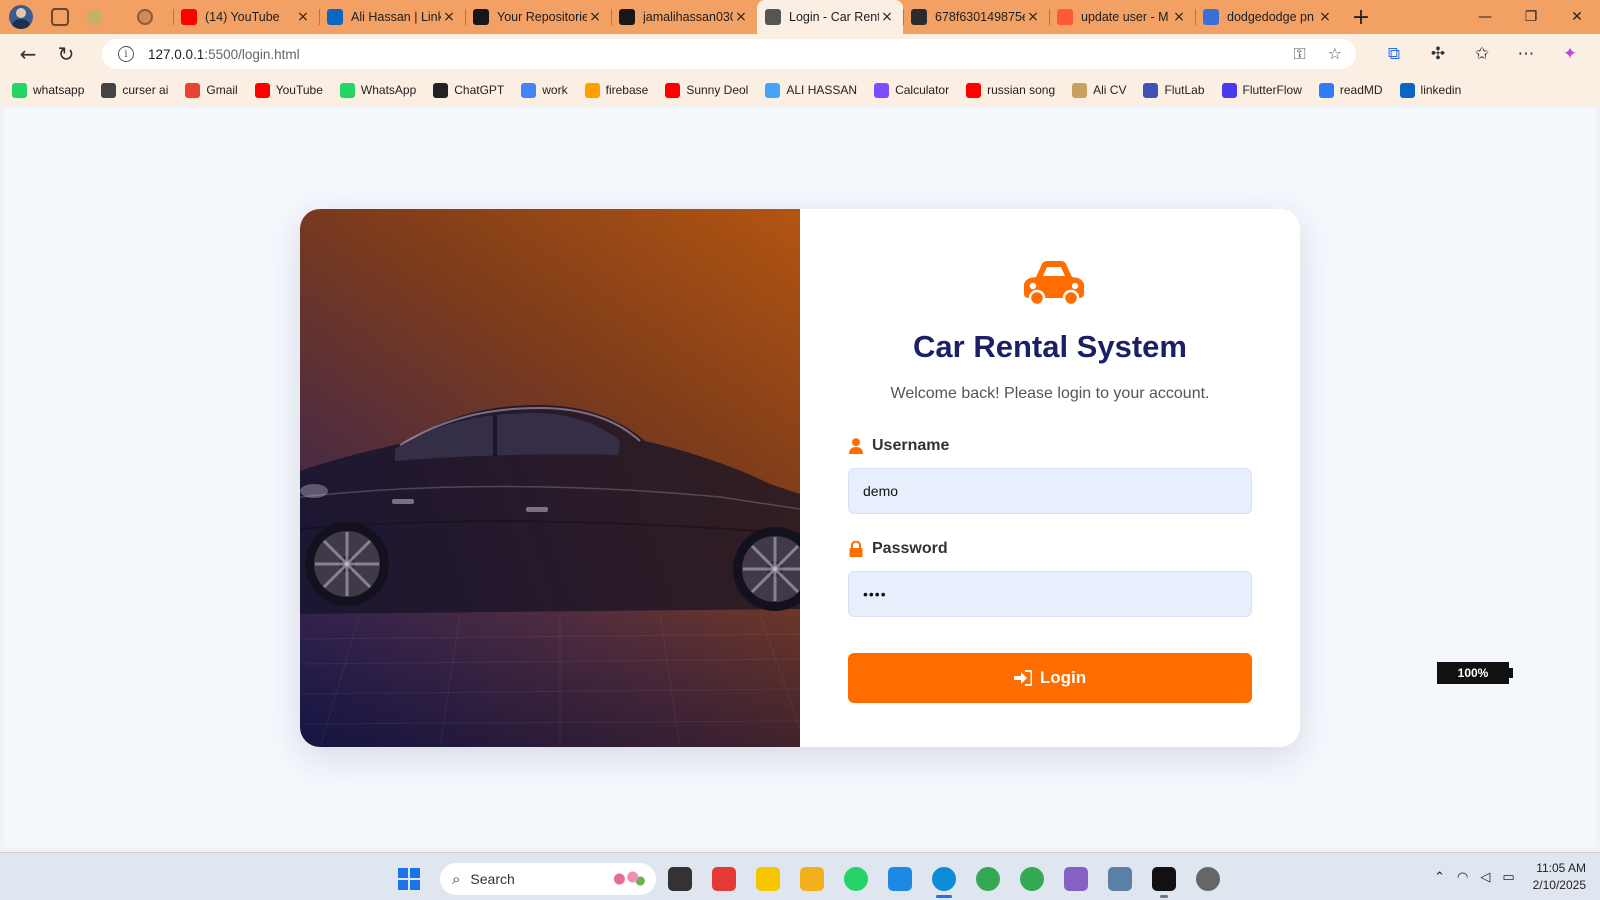 Image resolution: width=1600 pixels, height=900 pixels. I want to click on password-key-icon: ⚿, so click(1299, 54).